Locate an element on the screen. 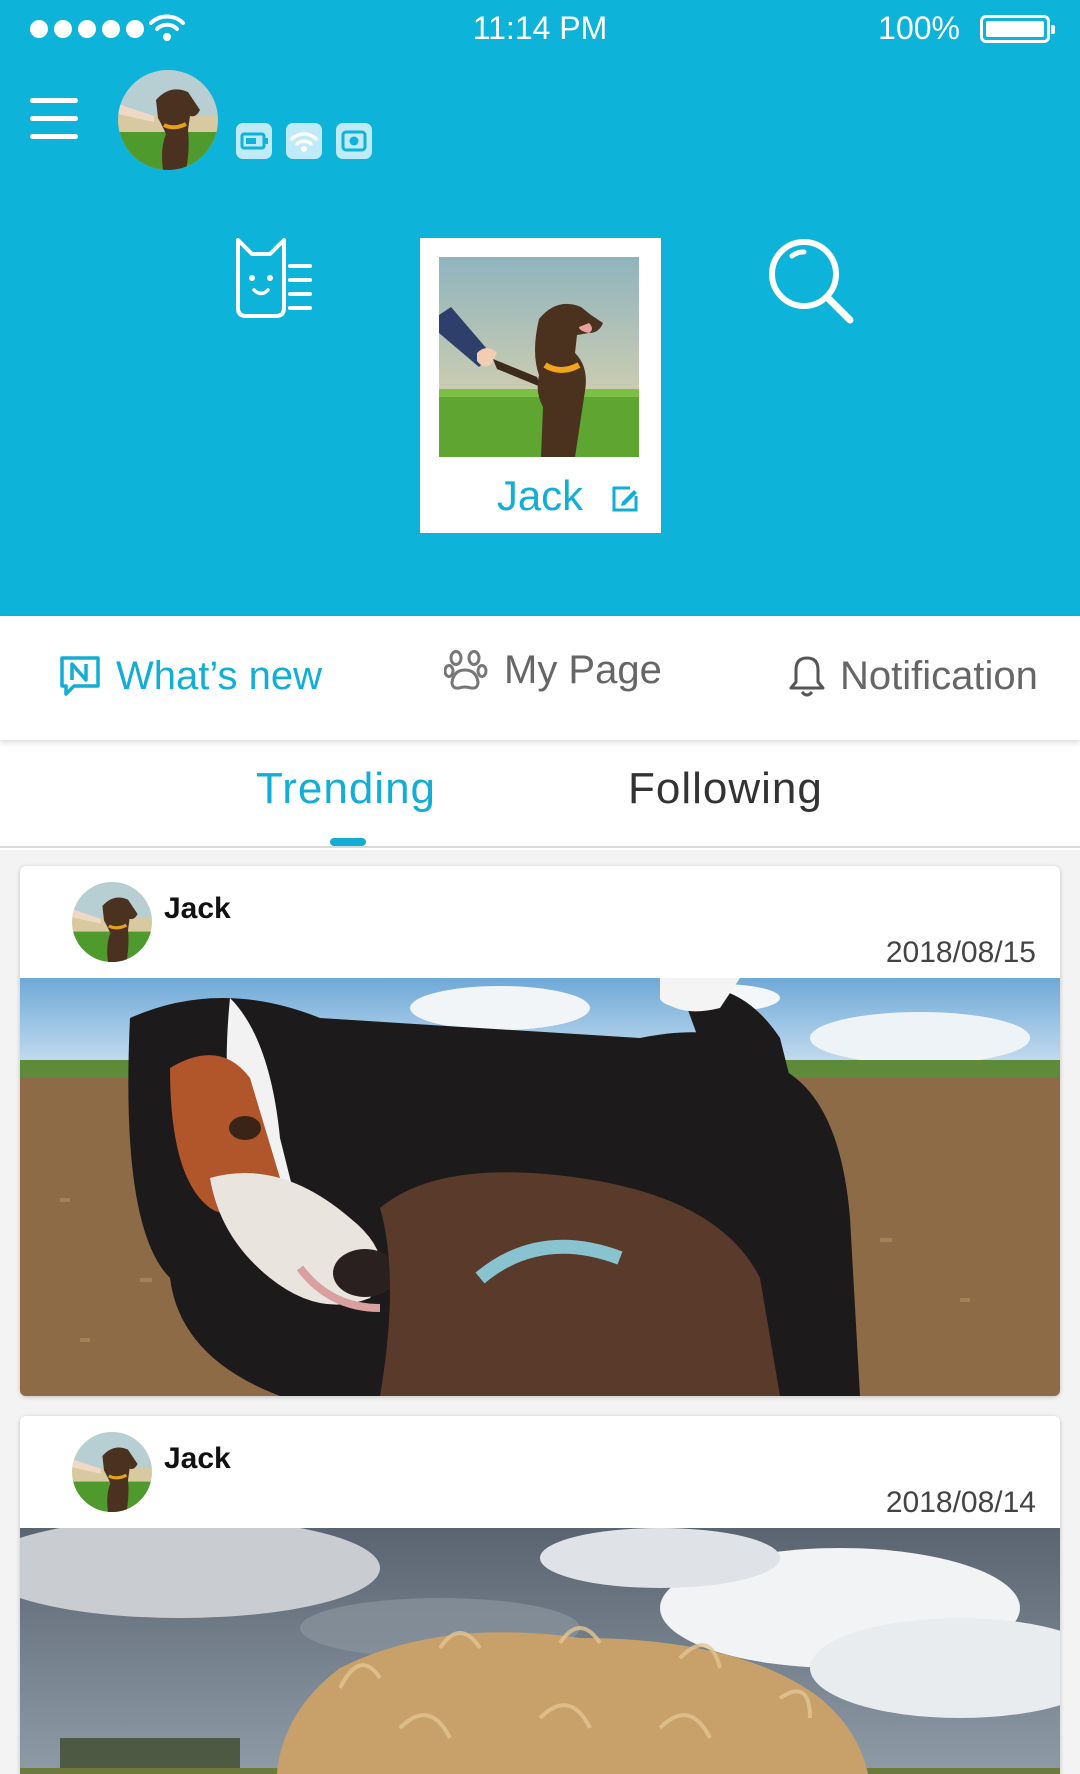 The height and width of the screenshot is (1774, 1080). profile-photo is located at coordinates (539, 357).